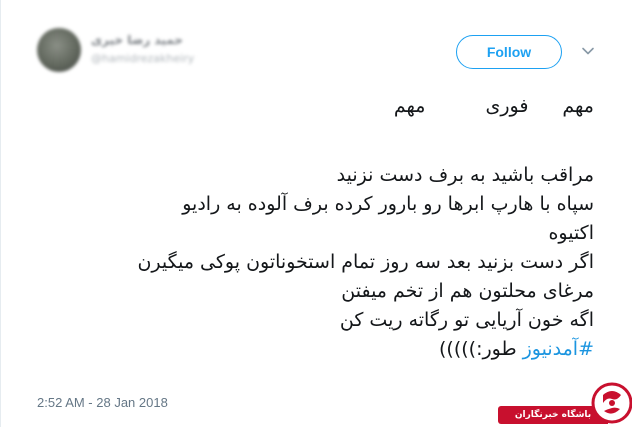 The width and height of the screenshot is (632, 427). What do you see at coordinates (571, 233) in the screenshot?
I see `tweet-line: اکتیوه` at bounding box center [571, 233].